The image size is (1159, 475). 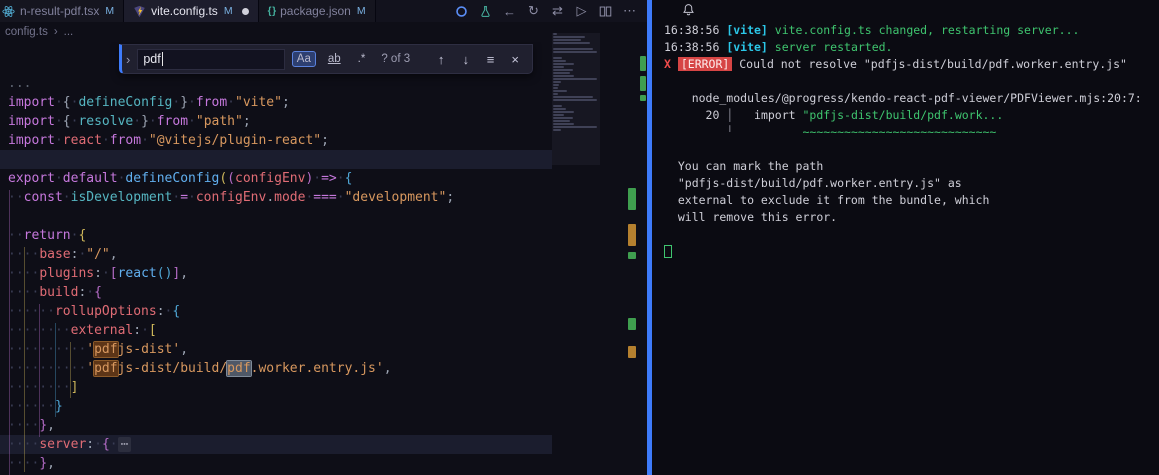 What do you see at coordinates (334, 59) in the screenshot?
I see `whole-word-toggle: ab` at bounding box center [334, 59].